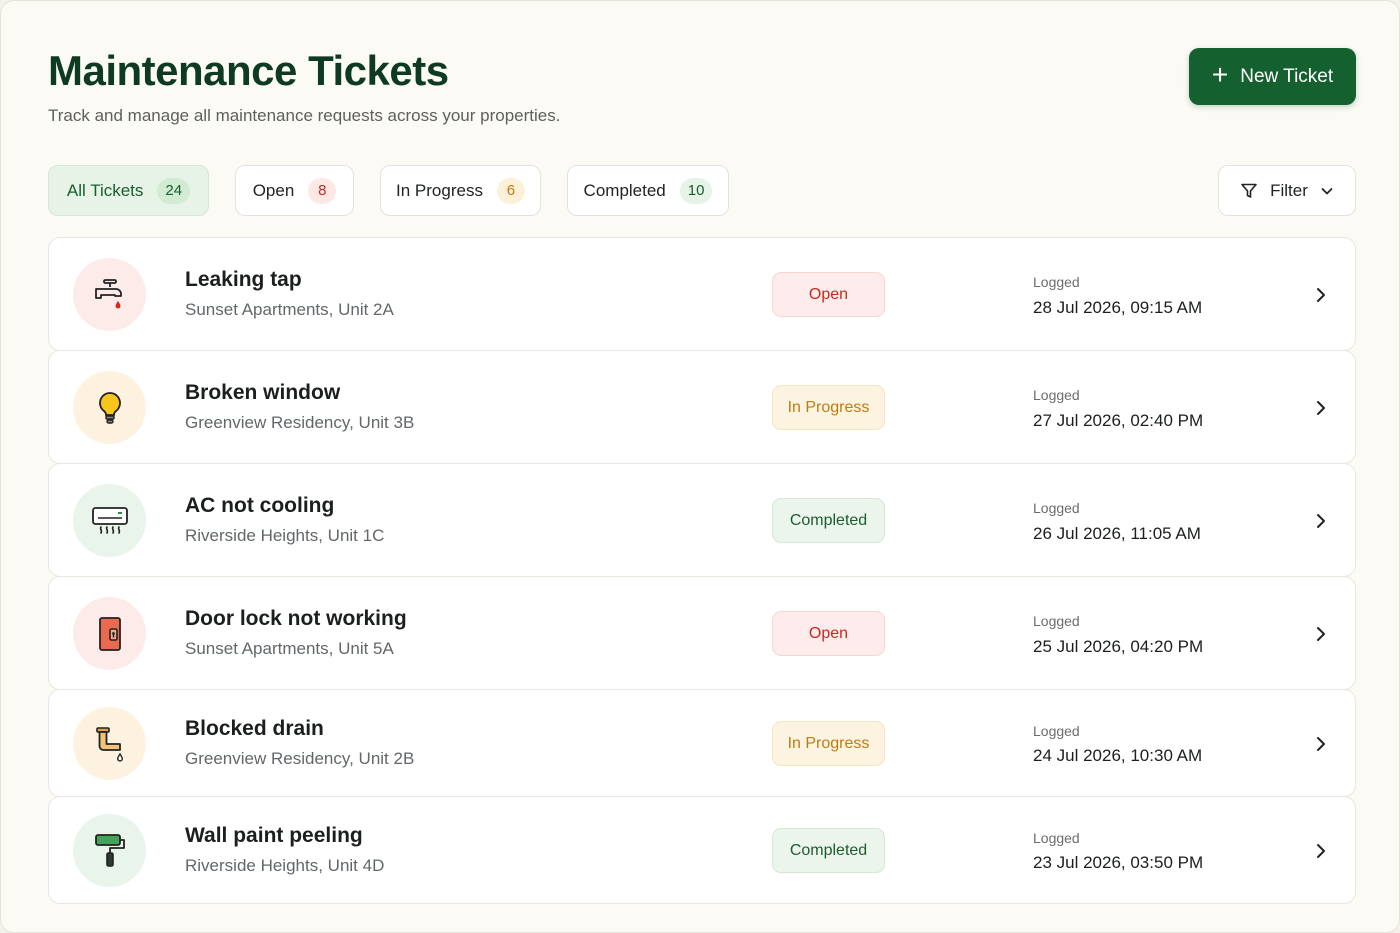 This screenshot has height=933, width=1400. I want to click on air-conditioner-icon, so click(109, 520).